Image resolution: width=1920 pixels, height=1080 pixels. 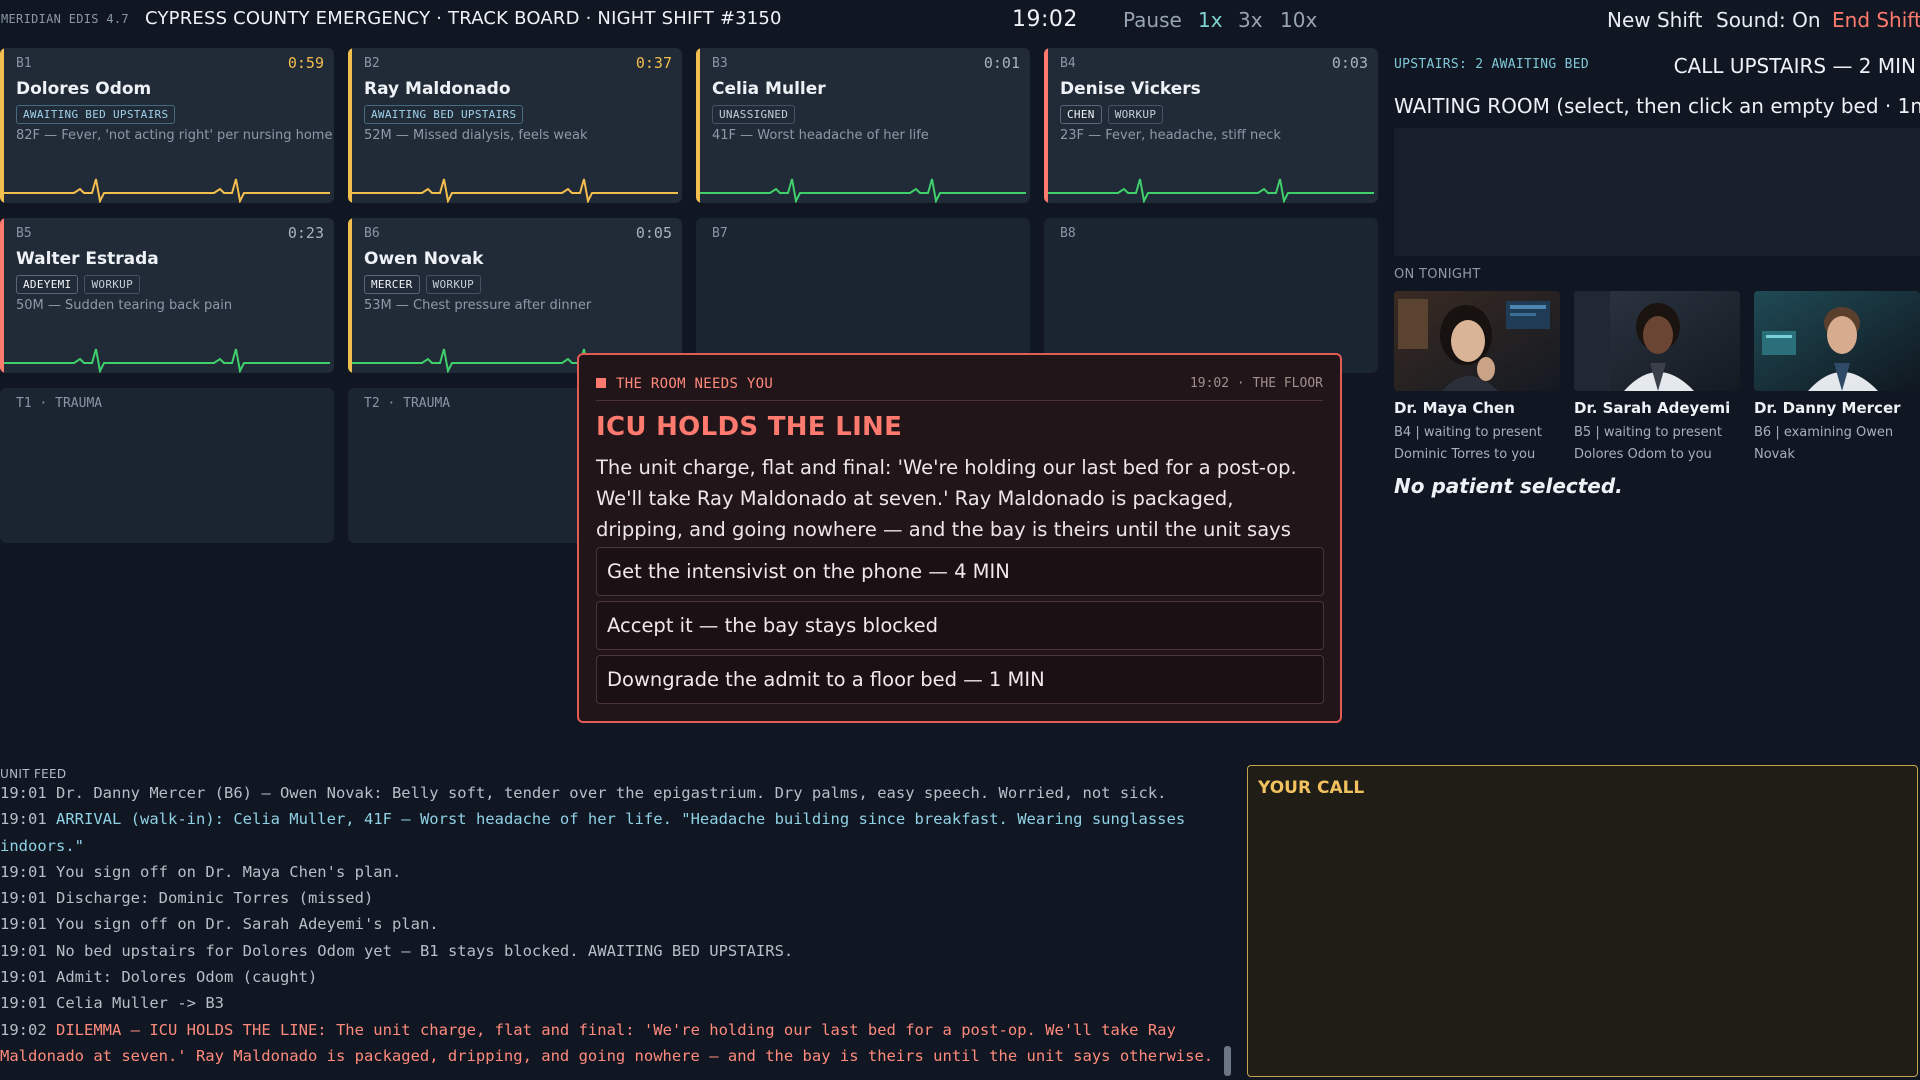 What do you see at coordinates (407, 403) in the screenshot?
I see `bay-id: T2 · TRAUMA` at bounding box center [407, 403].